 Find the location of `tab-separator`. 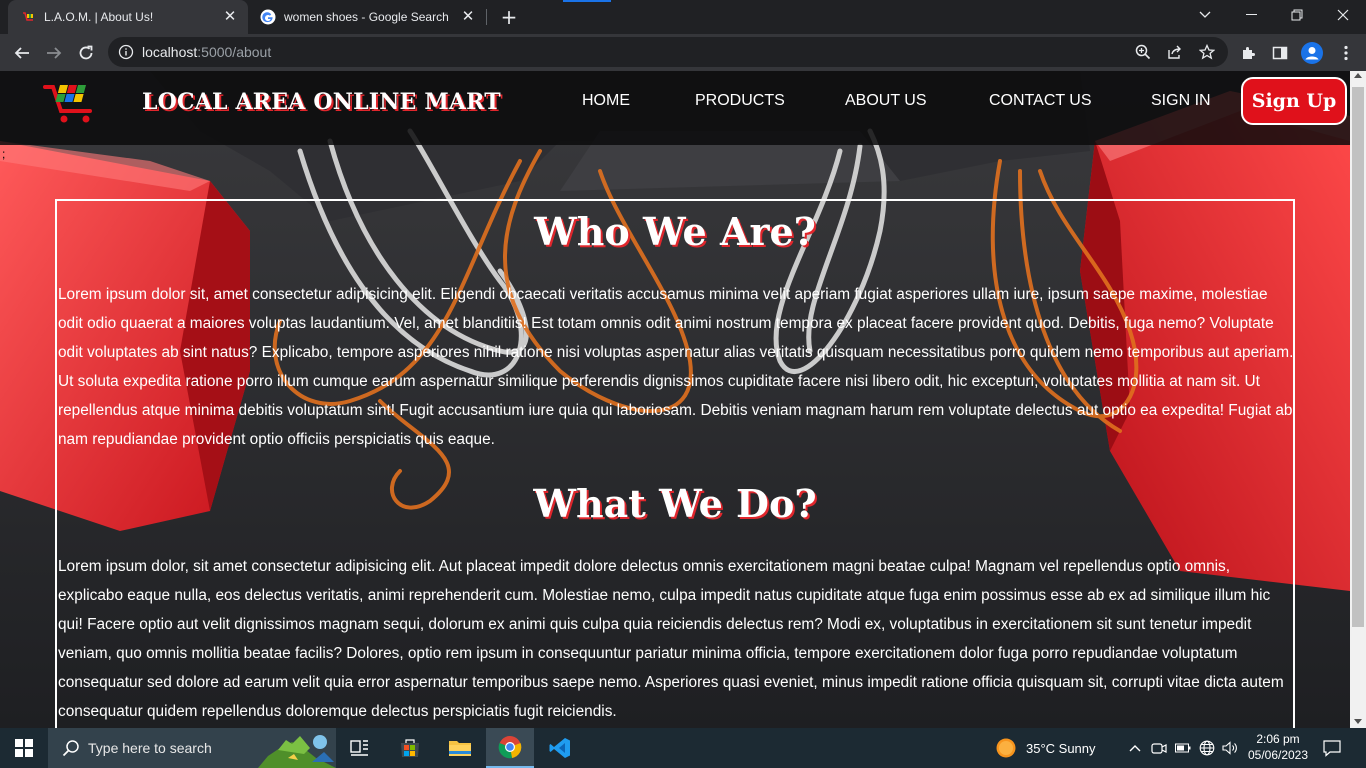

tab-separator is located at coordinates (486, 17).